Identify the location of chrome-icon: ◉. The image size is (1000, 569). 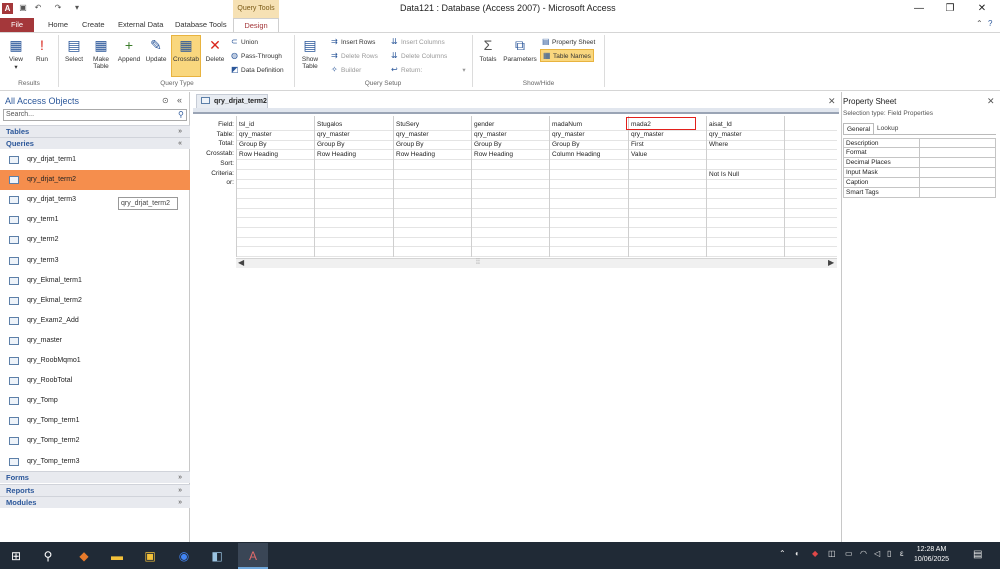
(184, 556).